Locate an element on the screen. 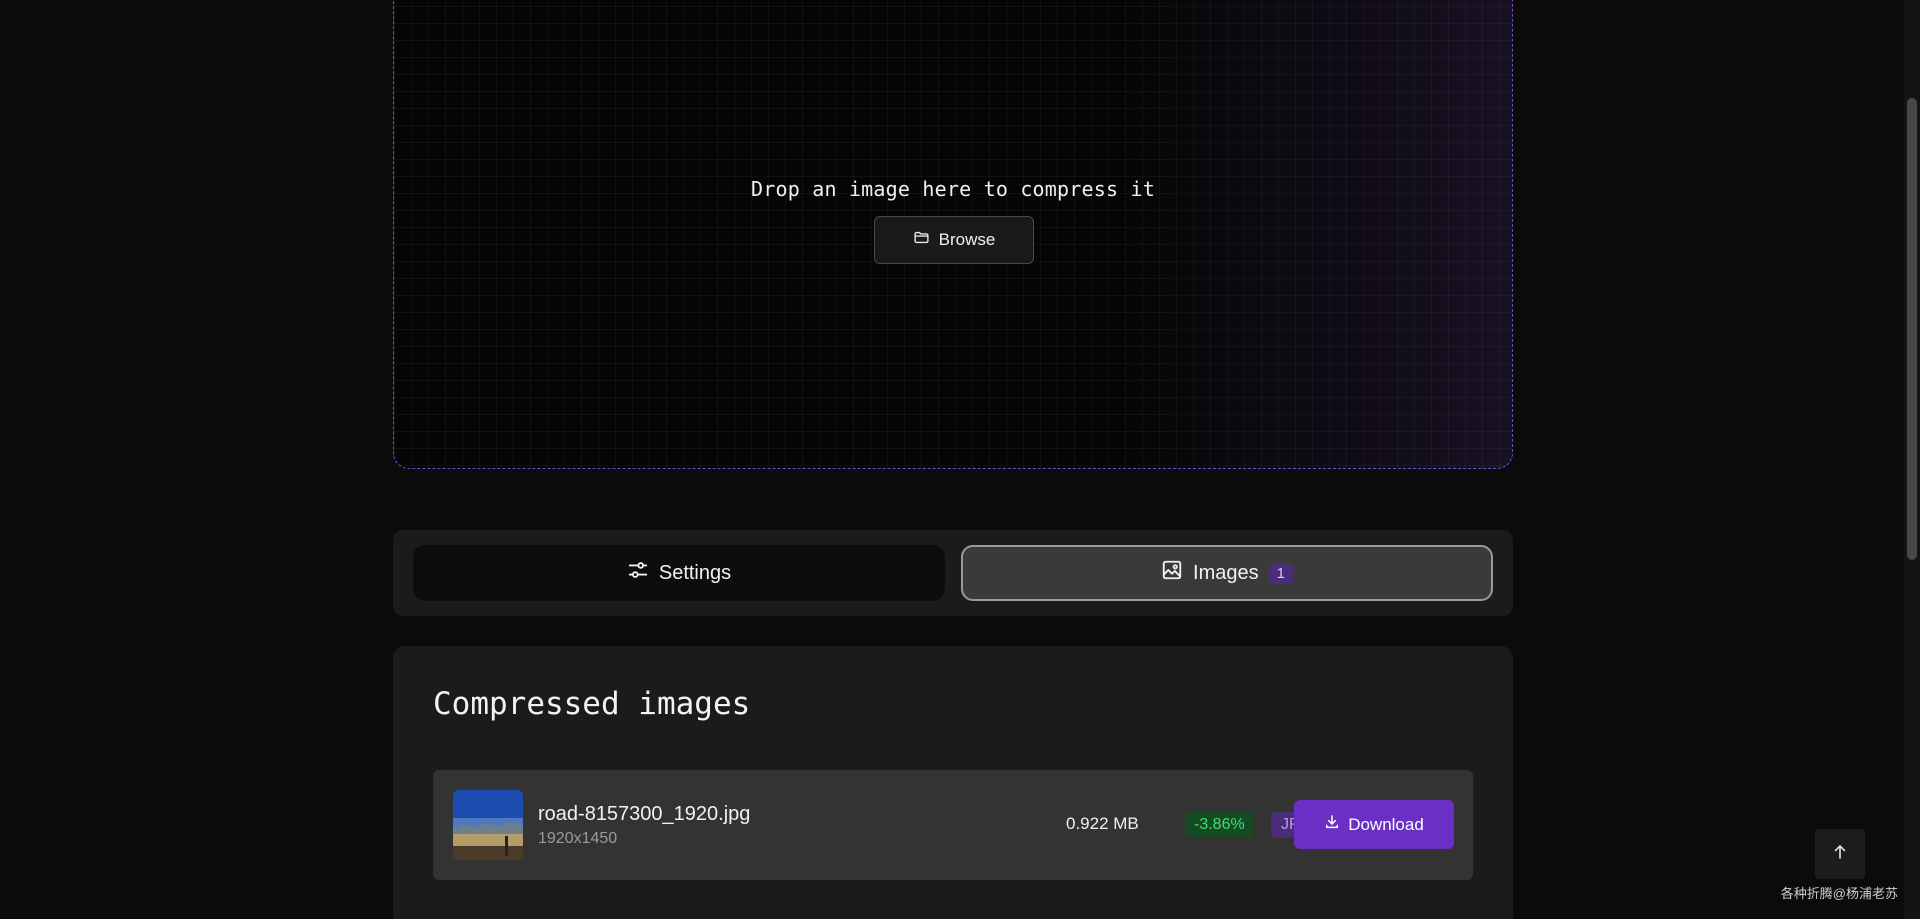 The image size is (1920, 919). images-count-badge: 1 is located at coordinates (1280, 573).